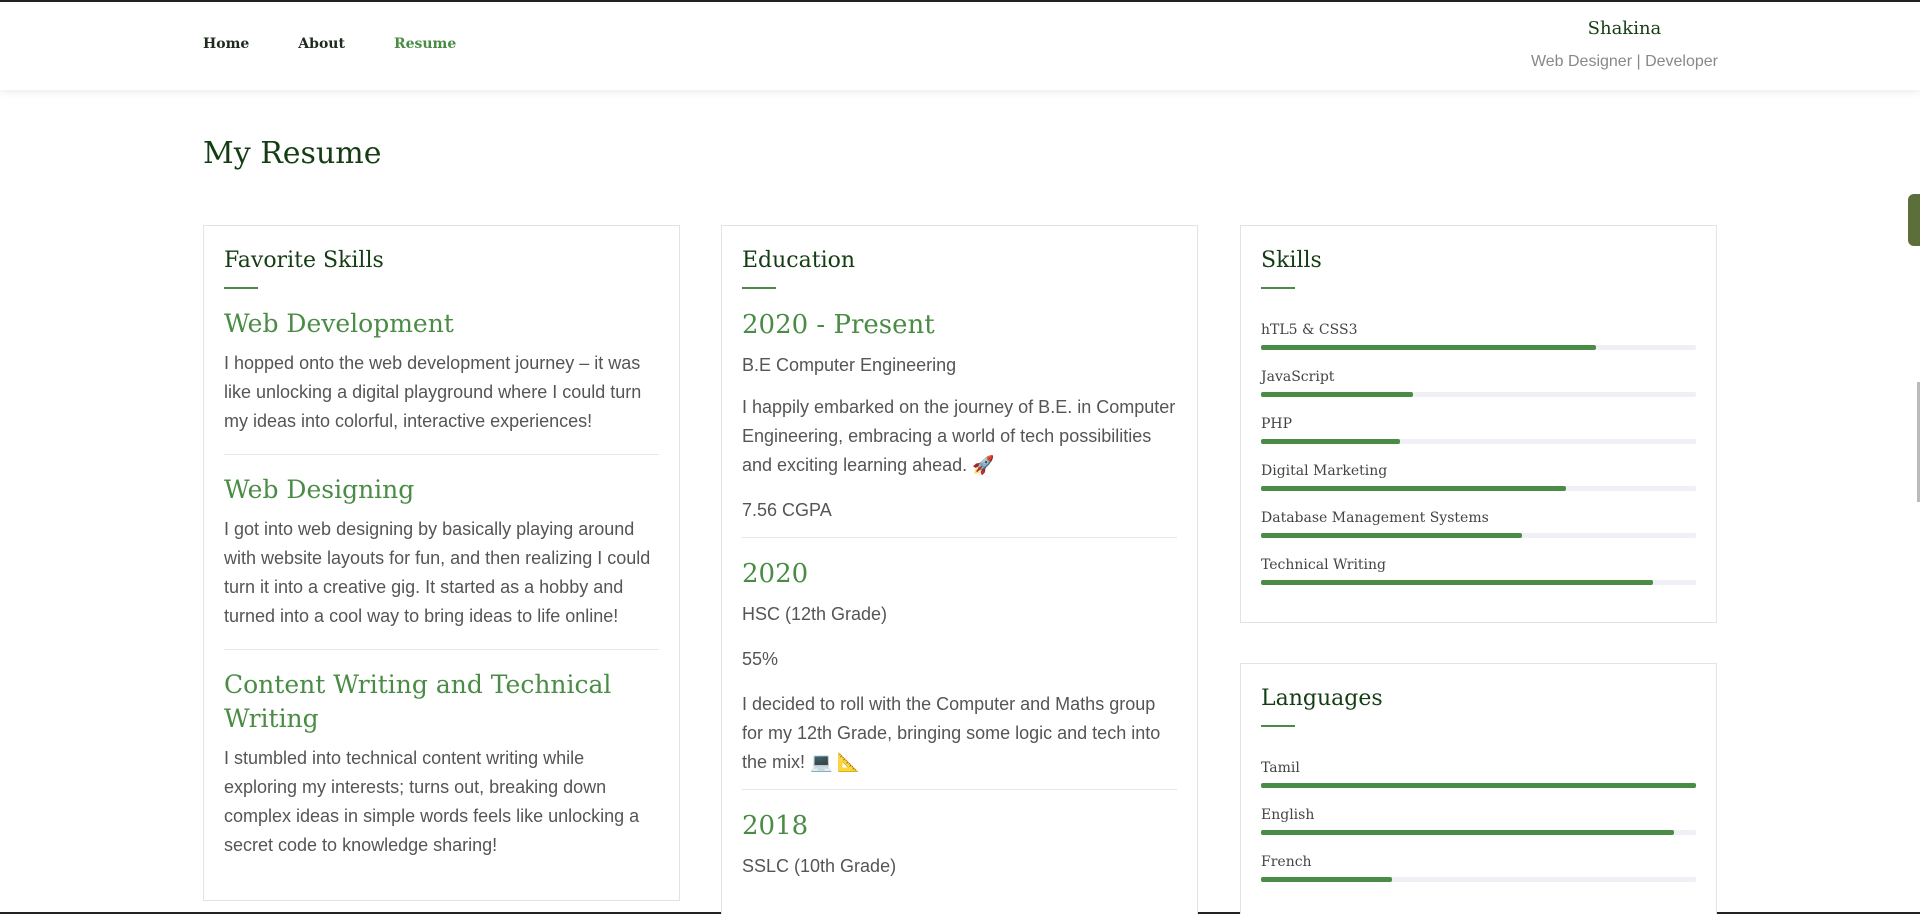  What do you see at coordinates (1624, 28) in the screenshot?
I see `brand-name: Shakina` at bounding box center [1624, 28].